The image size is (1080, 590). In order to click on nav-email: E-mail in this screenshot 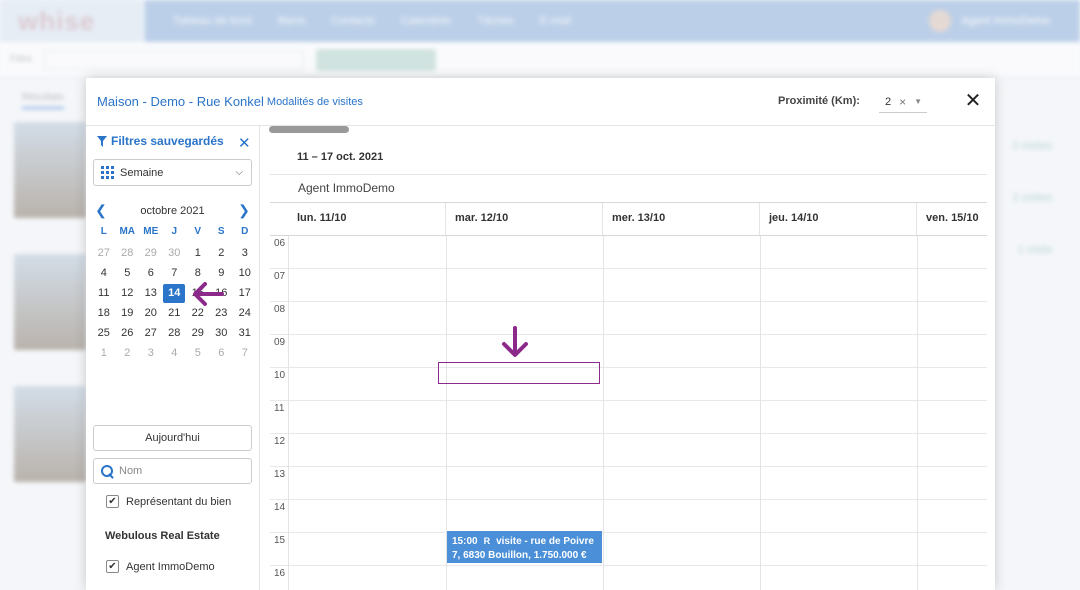, I will do `click(555, 21)`.